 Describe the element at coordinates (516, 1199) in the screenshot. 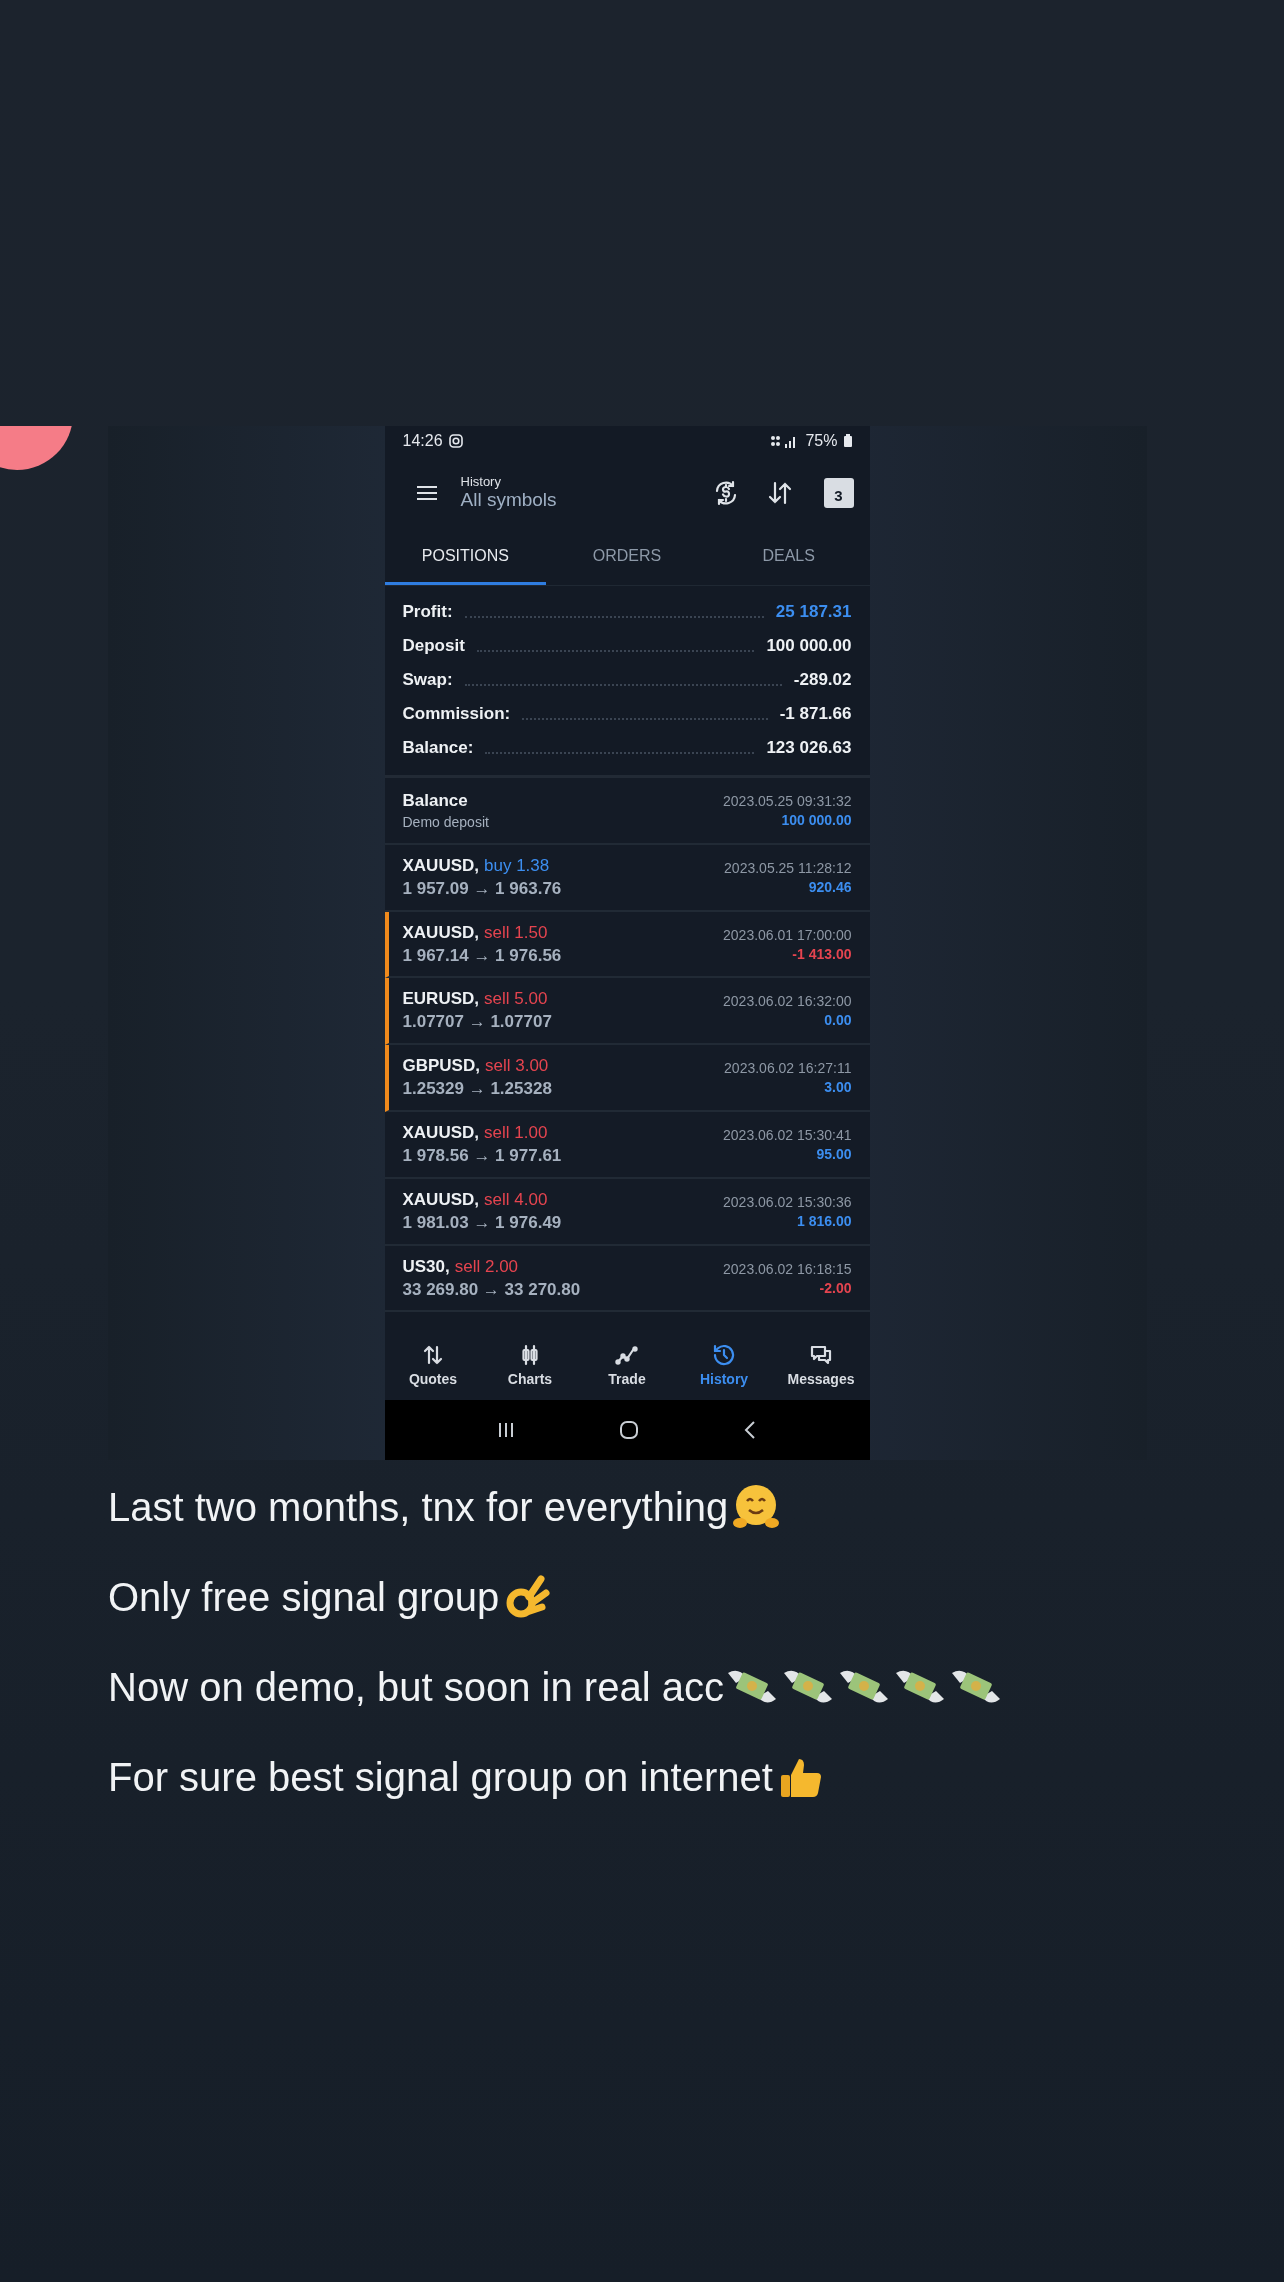

I see `position-volume: sell 4.00` at that location.